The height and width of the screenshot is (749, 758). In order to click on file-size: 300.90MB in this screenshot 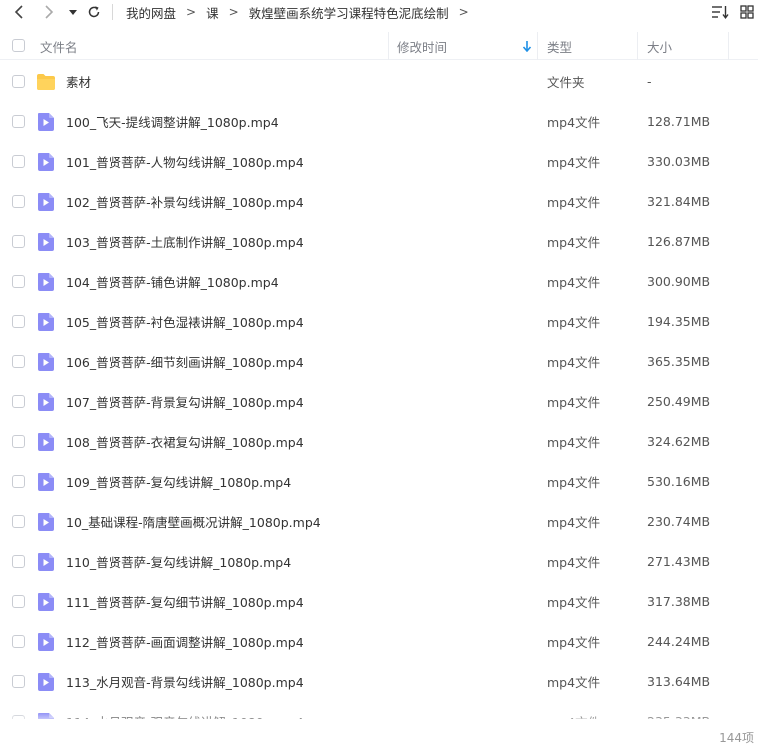, I will do `click(679, 281)`.